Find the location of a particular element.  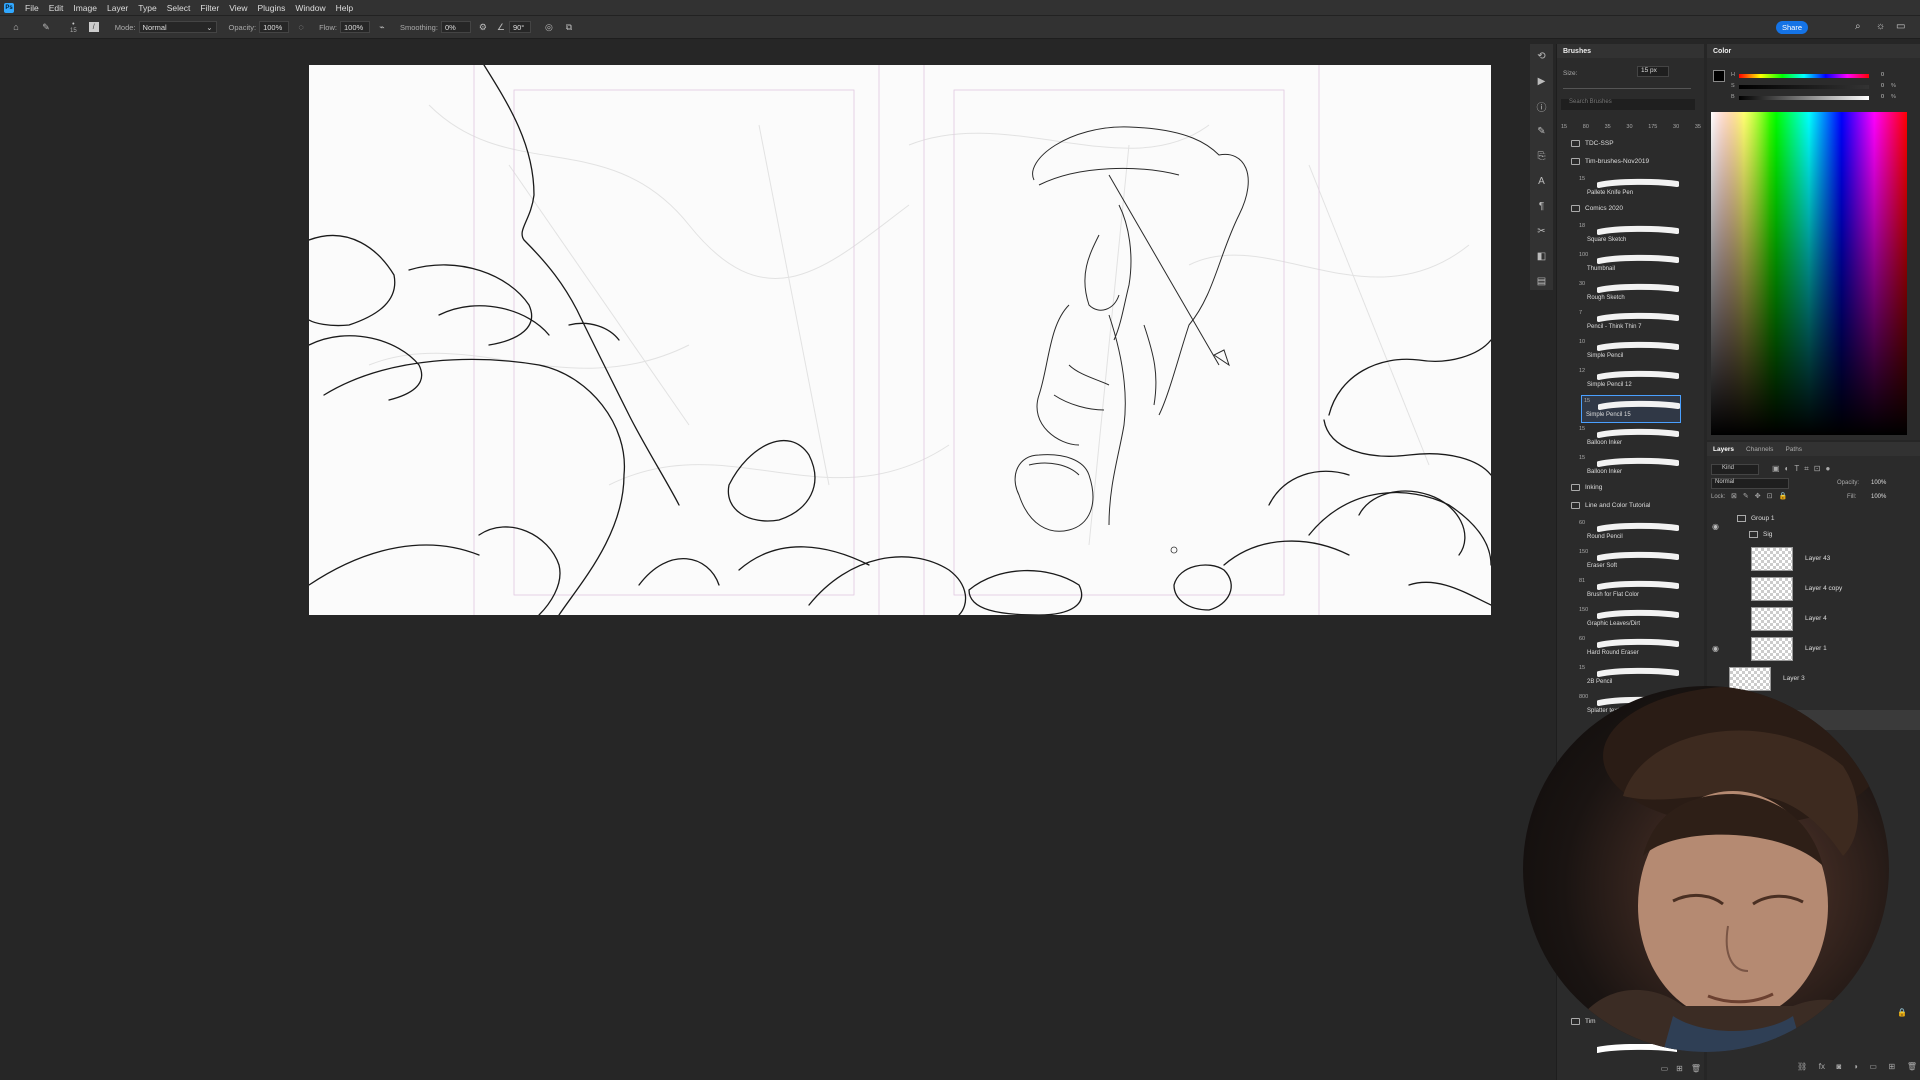

menu-image: Image is located at coordinates (85, 8).